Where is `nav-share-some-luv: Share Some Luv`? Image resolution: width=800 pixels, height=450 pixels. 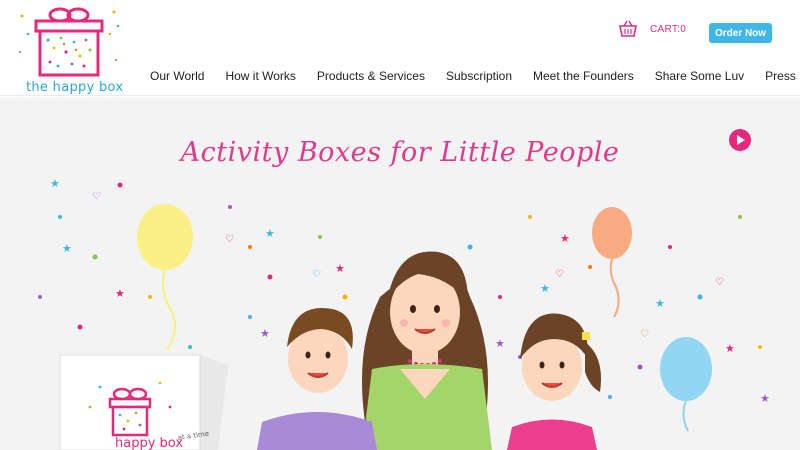
nav-share-some-luv: Share Some Luv is located at coordinates (699, 76).